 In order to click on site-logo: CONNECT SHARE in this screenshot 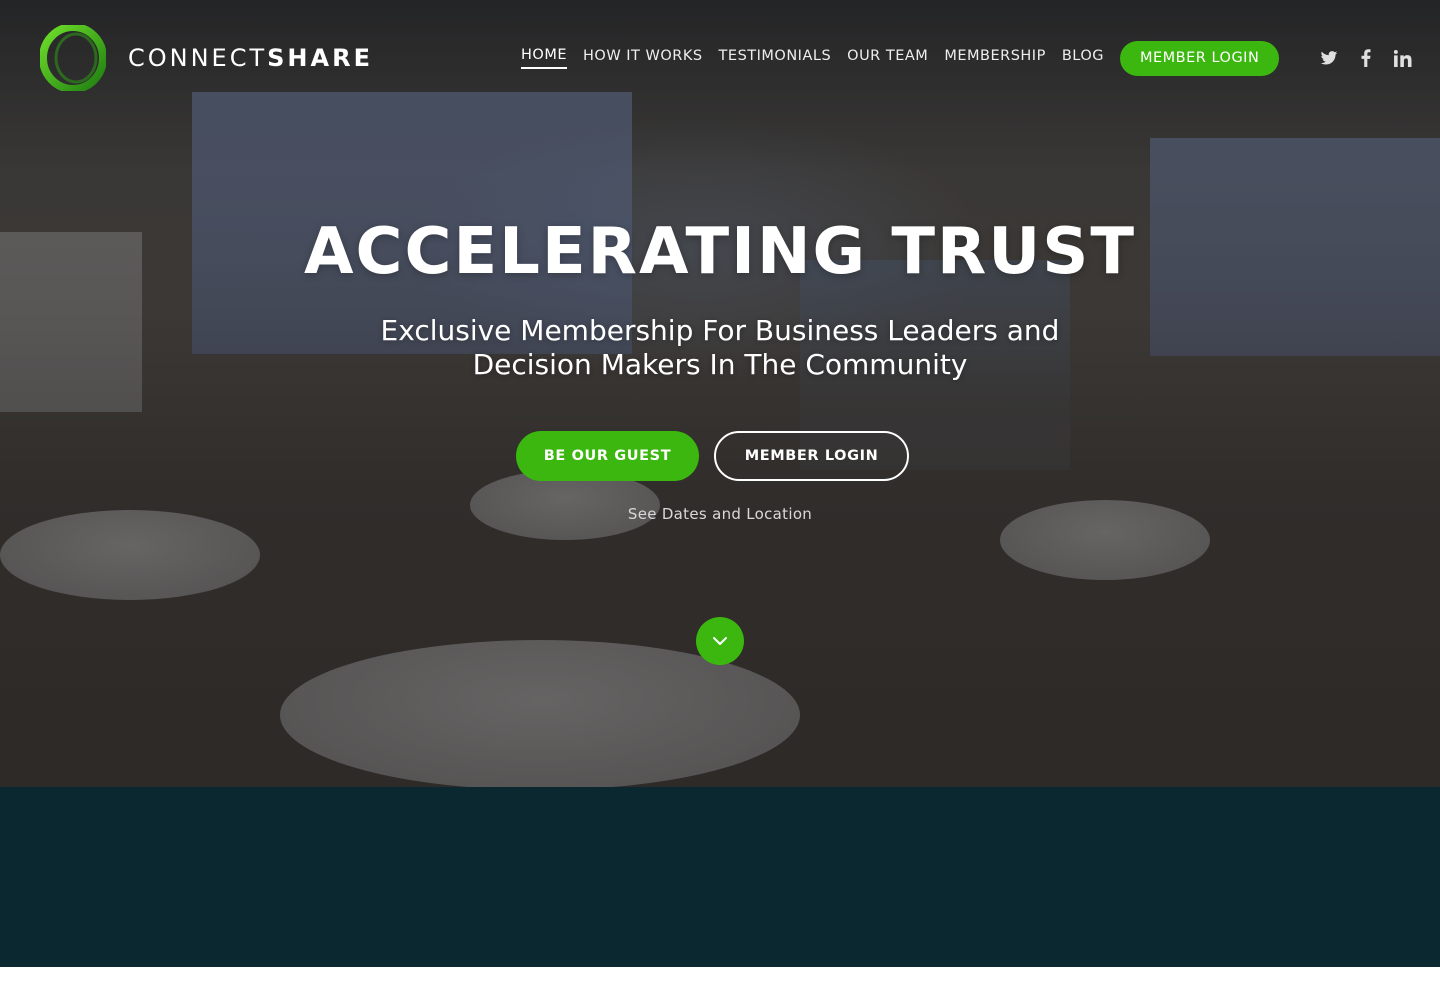, I will do `click(206, 58)`.